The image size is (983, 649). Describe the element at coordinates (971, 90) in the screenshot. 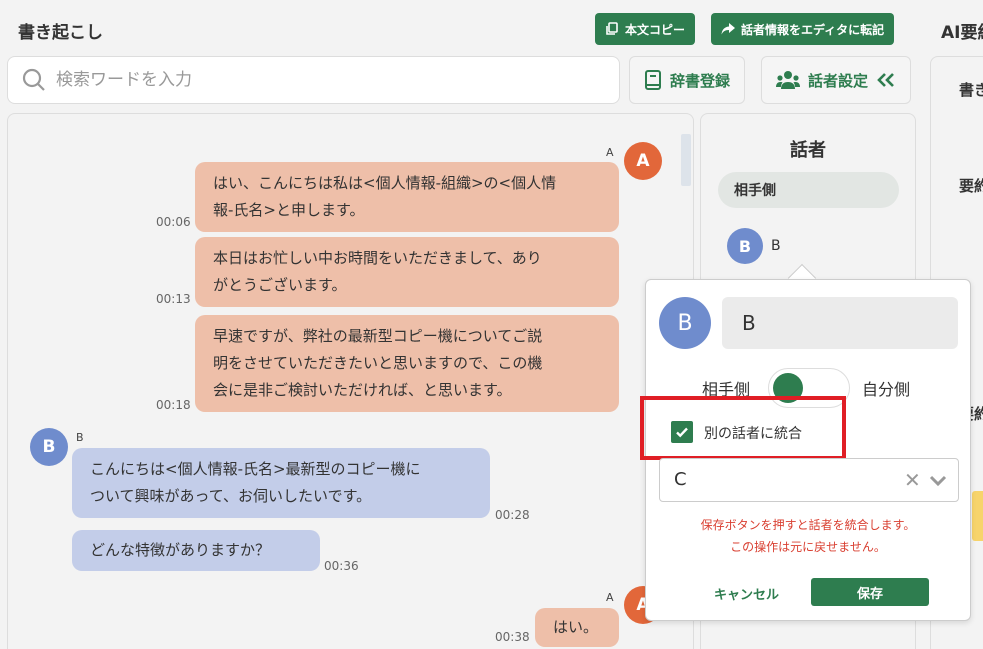

I see `summary-section-label: 書き` at that location.